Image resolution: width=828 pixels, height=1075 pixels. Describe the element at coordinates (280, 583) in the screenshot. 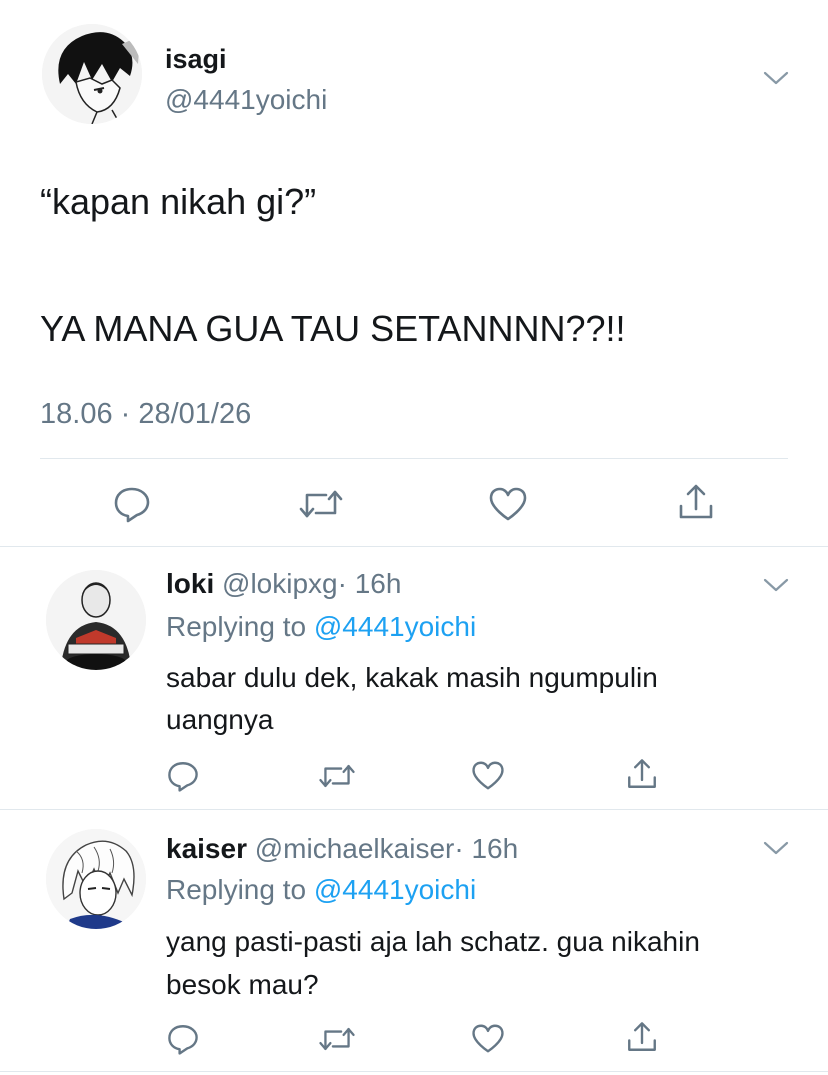

I see `reply-handle: @lokipxg` at that location.